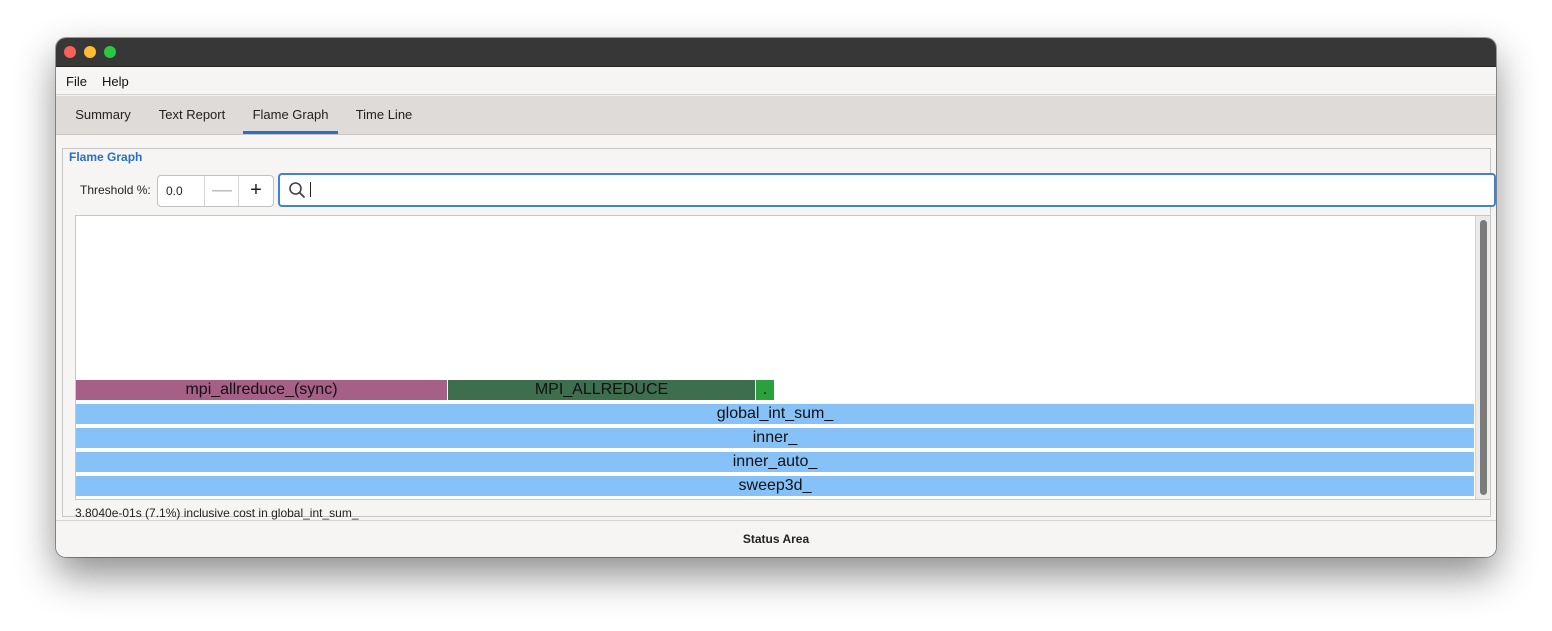 This screenshot has width=1552, height=631. What do you see at coordinates (90, 52) in the screenshot?
I see `minimize-window-button` at bounding box center [90, 52].